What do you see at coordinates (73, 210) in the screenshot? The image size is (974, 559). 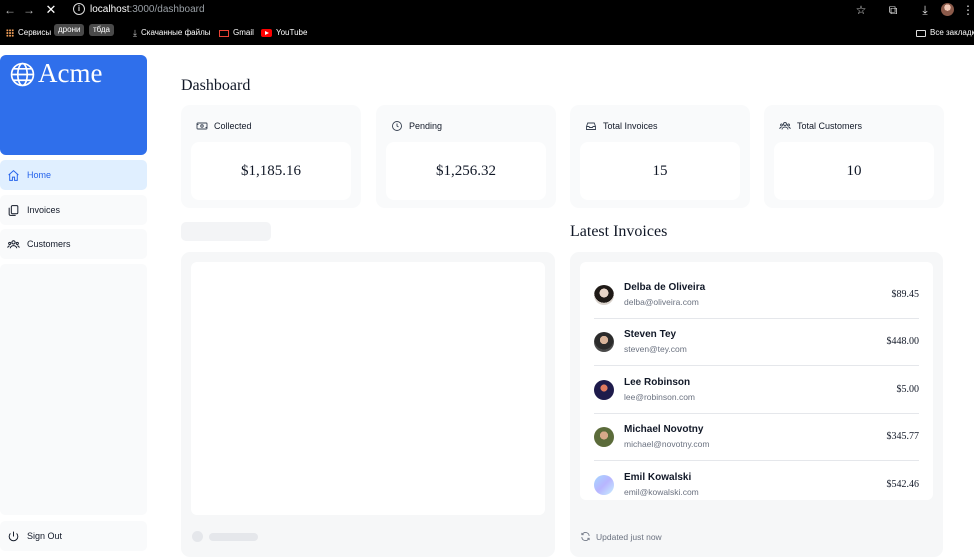 I see `sidebar-item-invoices: Invoices` at bounding box center [73, 210].